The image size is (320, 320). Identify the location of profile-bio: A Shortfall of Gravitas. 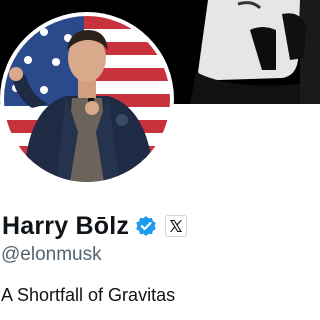
(88, 295).